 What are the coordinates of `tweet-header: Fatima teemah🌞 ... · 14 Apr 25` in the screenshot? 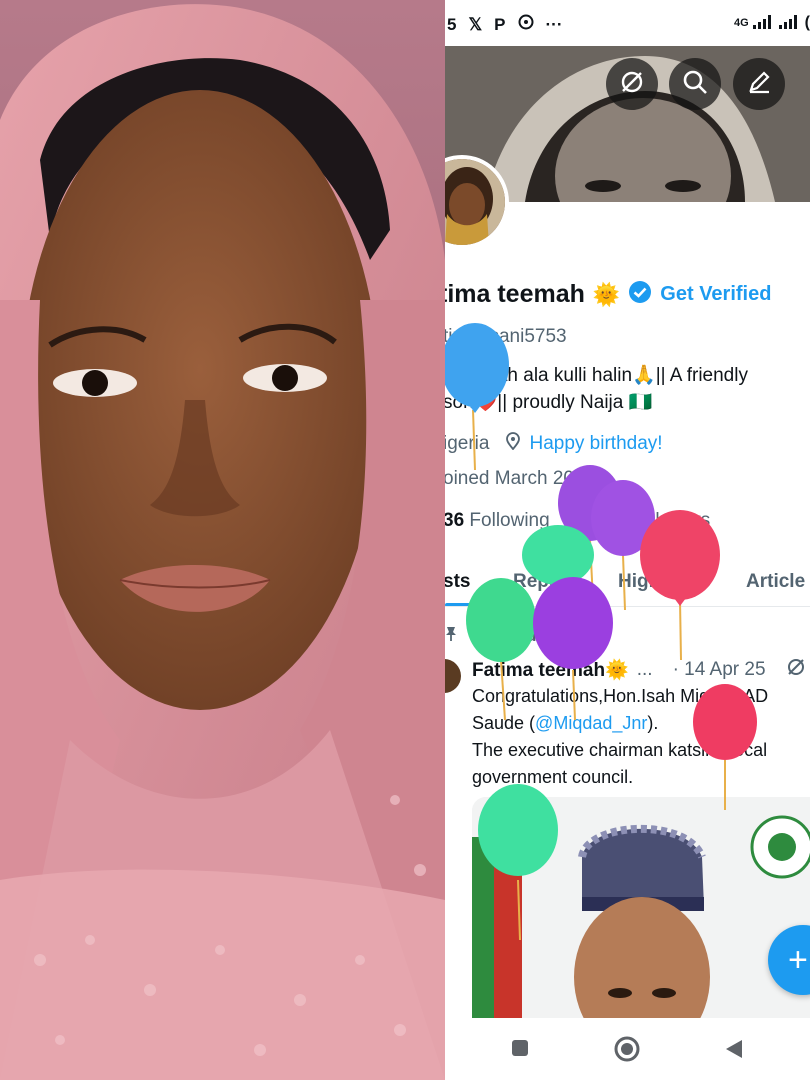 It's located at (639, 670).